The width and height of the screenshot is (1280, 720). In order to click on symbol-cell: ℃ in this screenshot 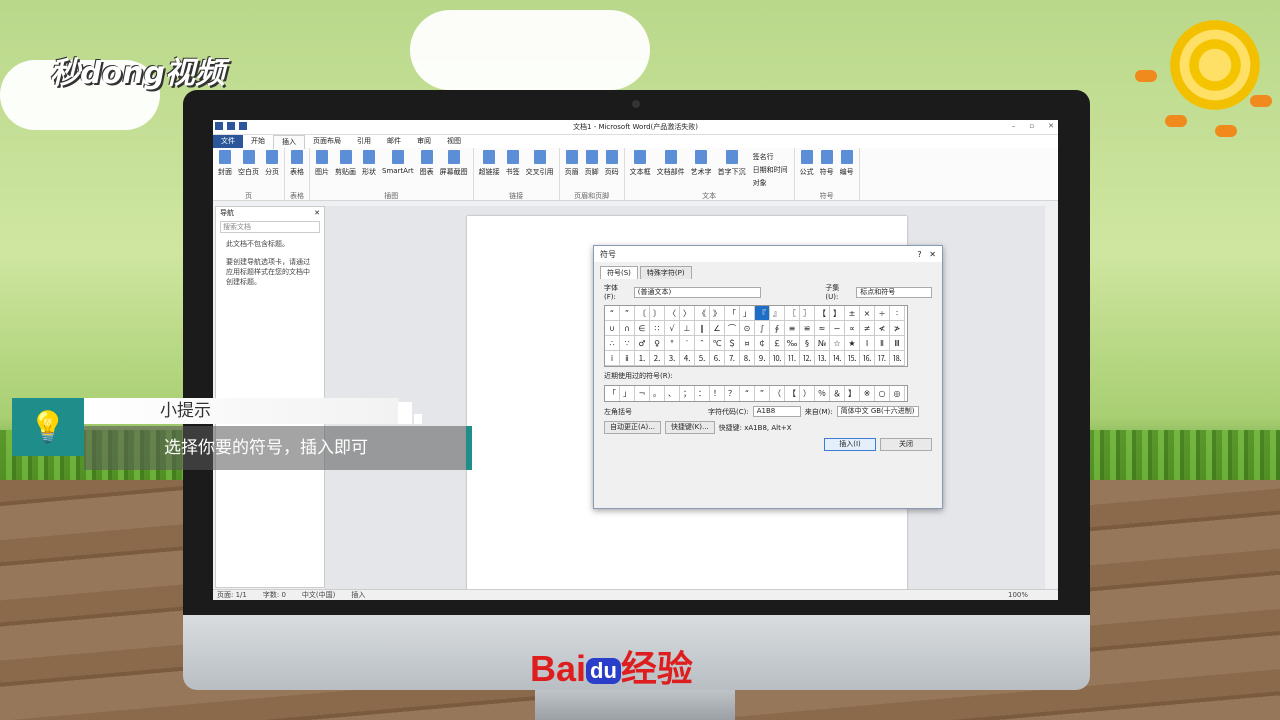, I will do `click(717, 343)`.